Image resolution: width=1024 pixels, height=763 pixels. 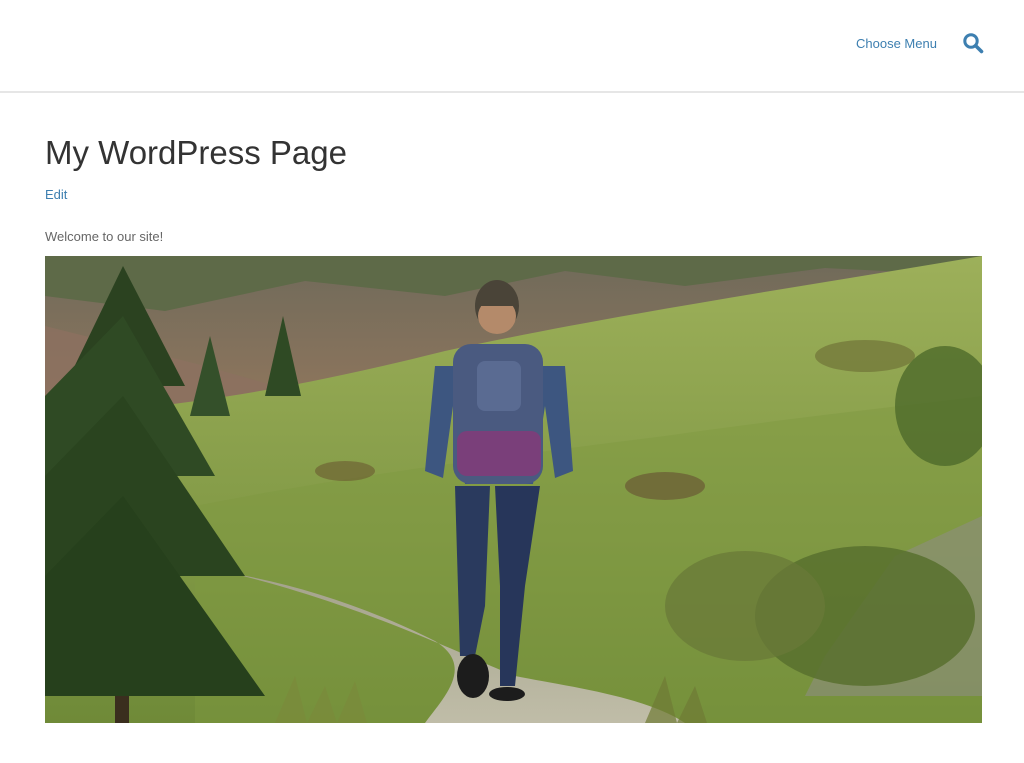 I want to click on bush, so click(x=745, y=606).